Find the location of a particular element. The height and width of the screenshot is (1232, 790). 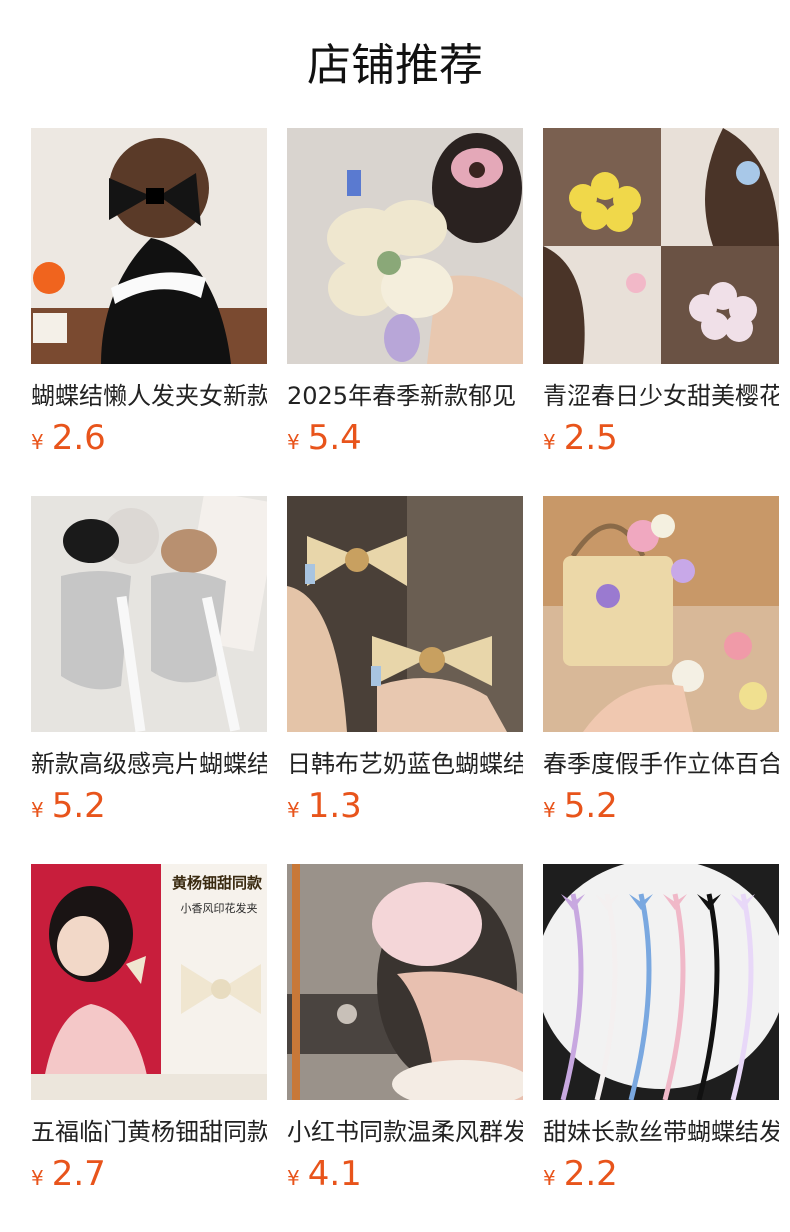

product-title: 小红书同款温柔风群发 is located at coordinates (405, 1132).